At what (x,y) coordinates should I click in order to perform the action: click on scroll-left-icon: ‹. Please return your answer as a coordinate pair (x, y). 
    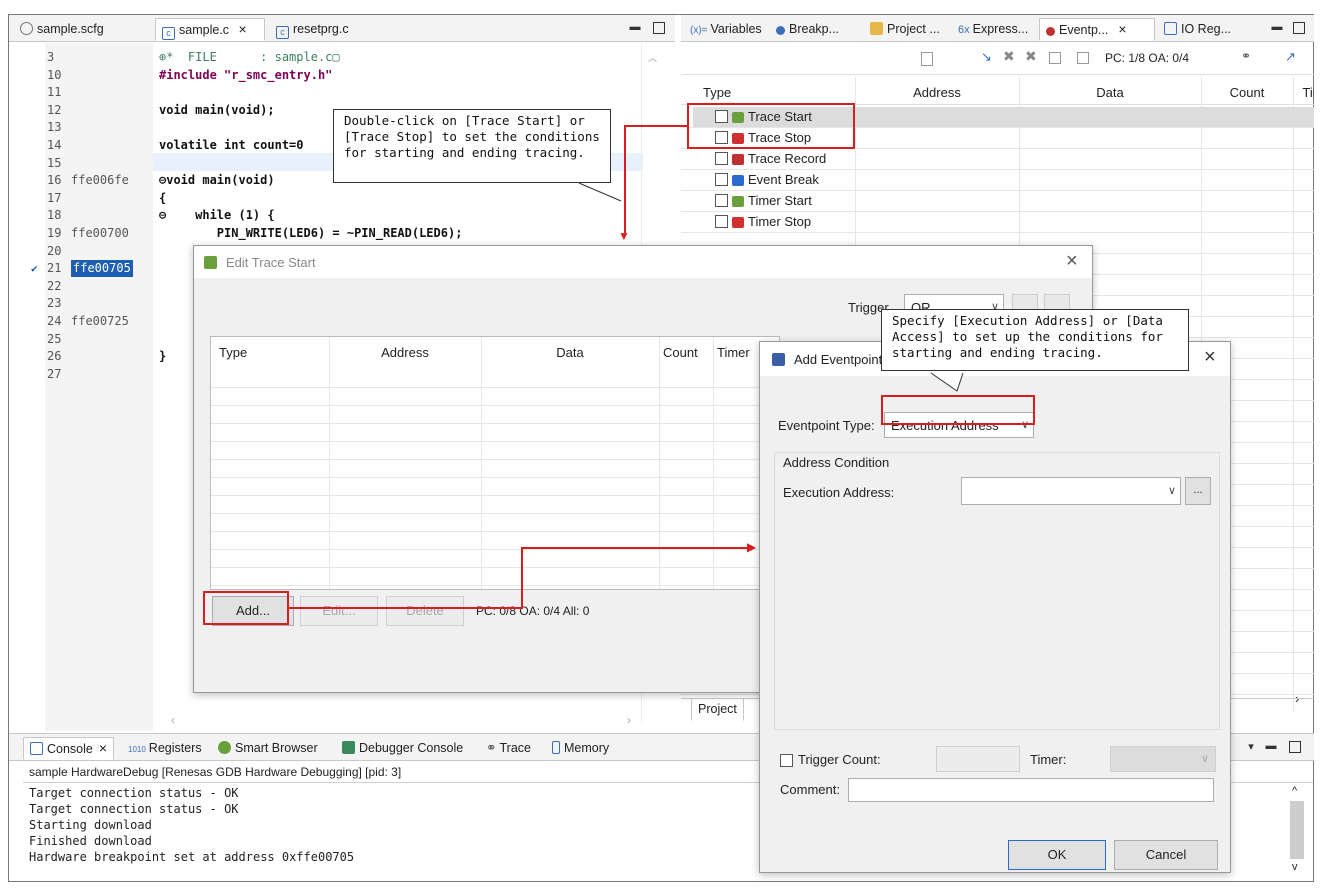
    Looking at the image, I should click on (173, 720).